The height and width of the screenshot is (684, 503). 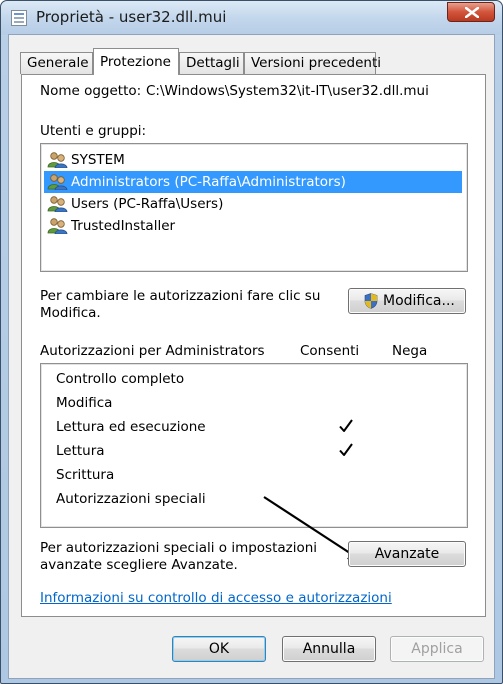 I want to click on permission-row-full-control: Controllo completo, so click(x=120, y=379).